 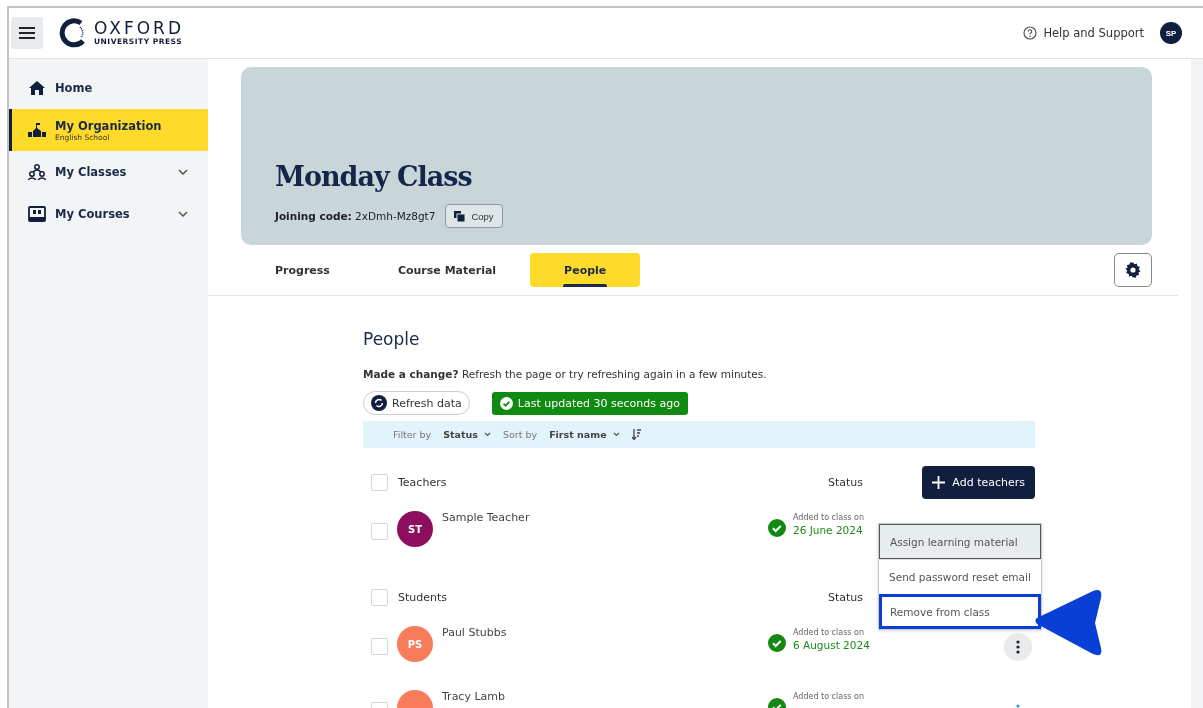 I want to click on sidebar-item: My Courses, so click(x=108, y=214).